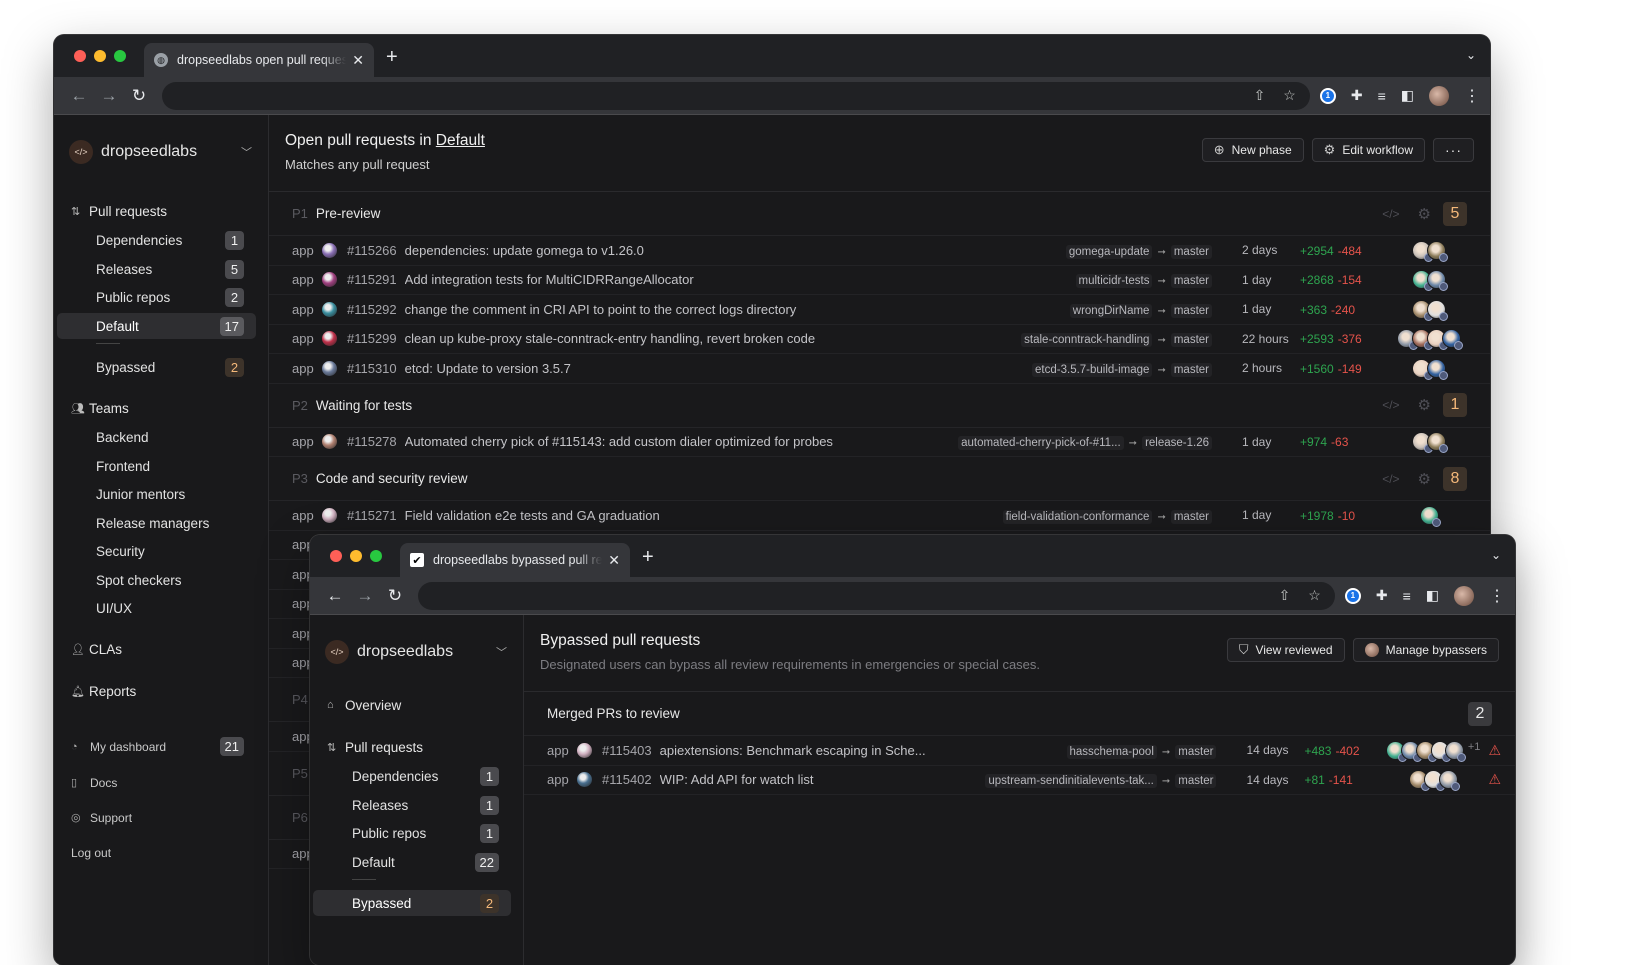 This screenshot has width=1630, height=965. Describe the element at coordinates (162, 609) in the screenshot. I see `sidebar-team-item: UI/UX` at that location.